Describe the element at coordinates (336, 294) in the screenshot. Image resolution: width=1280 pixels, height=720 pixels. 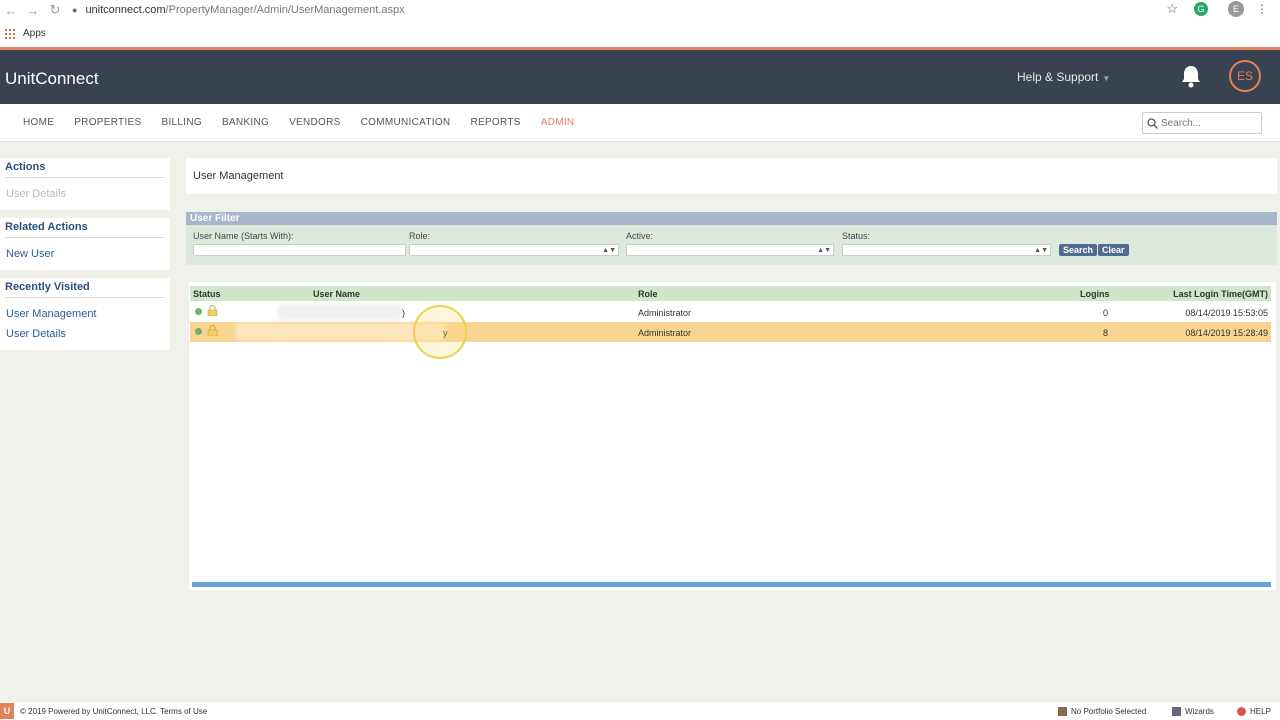
I see `col-username: User Name` at that location.